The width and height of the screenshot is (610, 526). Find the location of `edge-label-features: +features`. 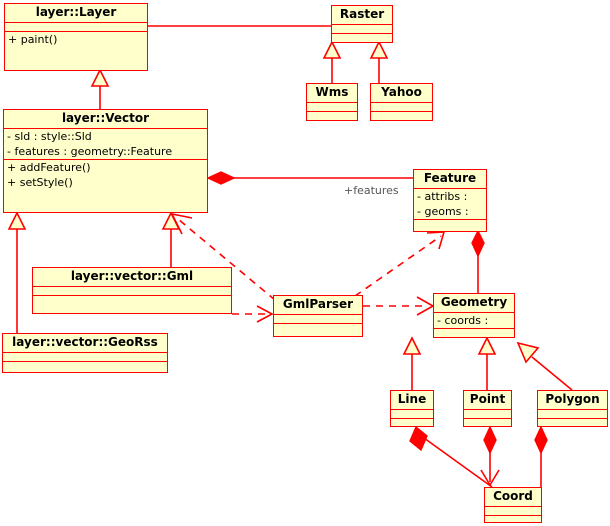

edge-label-features: +features is located at coordinates (371, 190).